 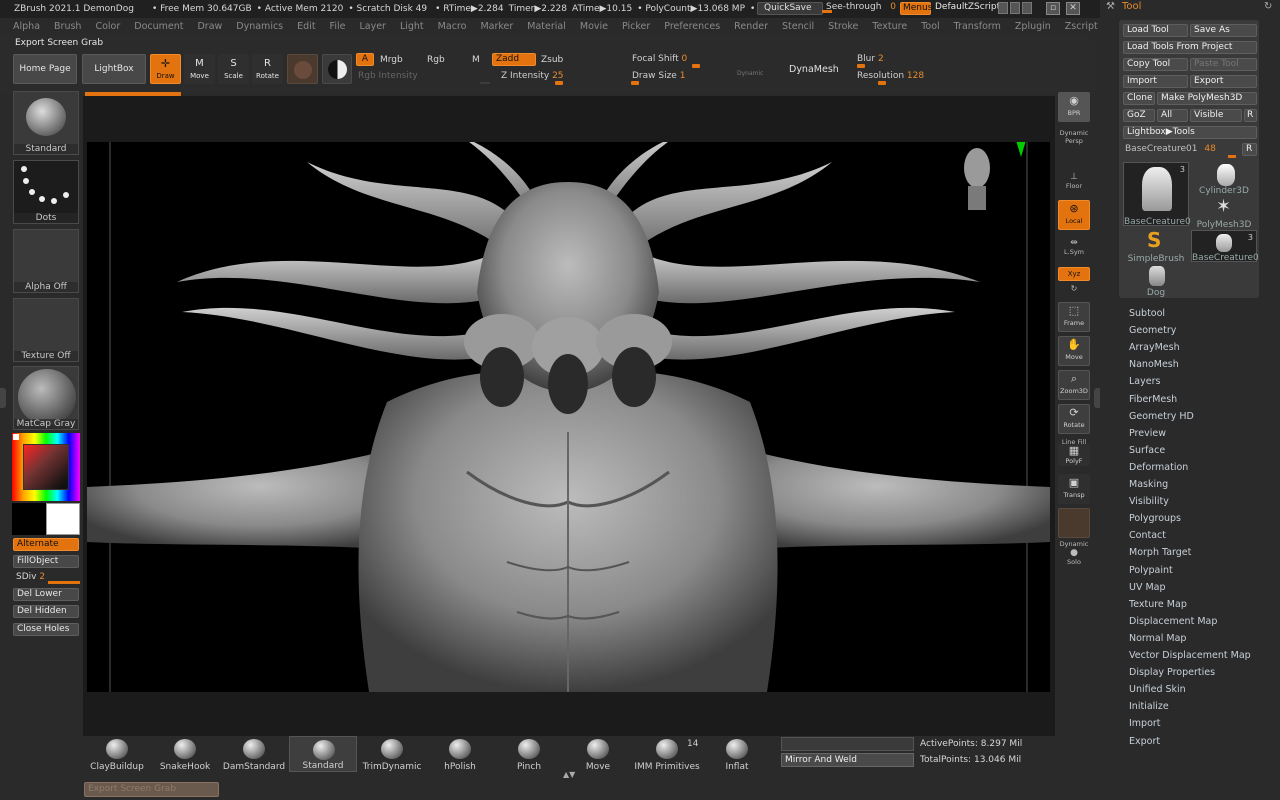 What do you see at coordinates (1158, 604) in the screenshot?
I see `subpalette-texture-map: Texture Map` at bounding box center [1158, 604].